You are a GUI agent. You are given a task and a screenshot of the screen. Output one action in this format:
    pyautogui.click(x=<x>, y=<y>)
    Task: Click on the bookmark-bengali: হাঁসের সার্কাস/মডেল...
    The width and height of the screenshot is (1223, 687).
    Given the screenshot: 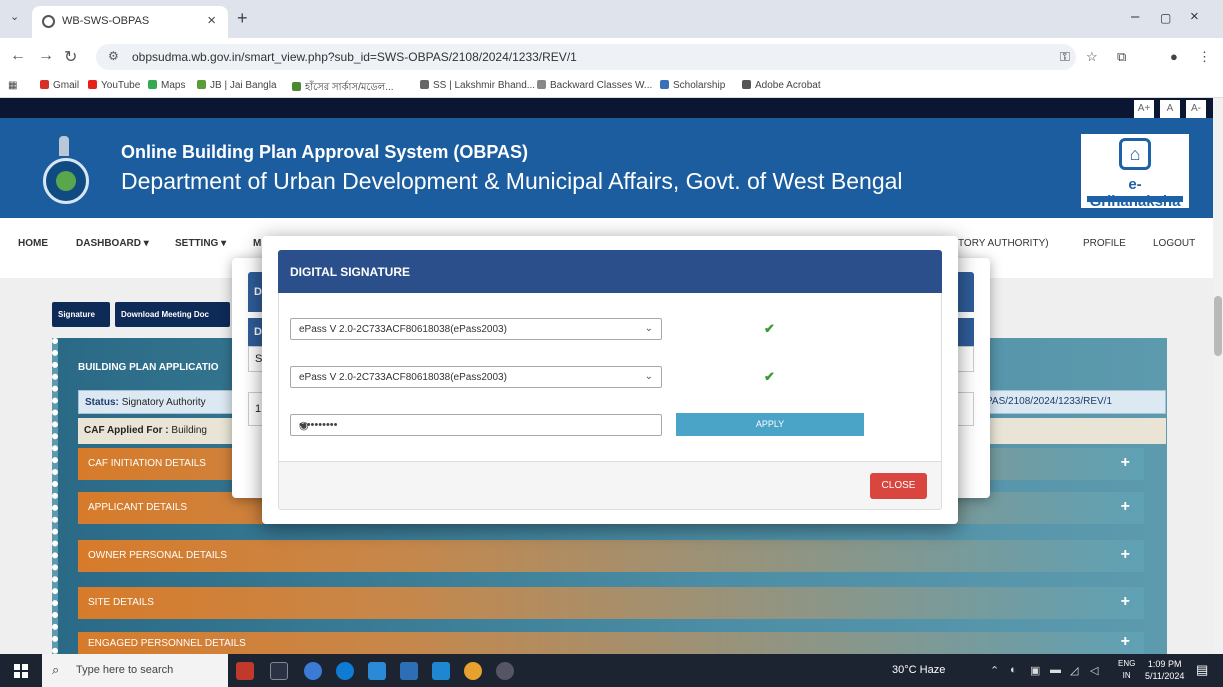 What is the action you would take?
    pyautogui.click(x=343, y=88)
    